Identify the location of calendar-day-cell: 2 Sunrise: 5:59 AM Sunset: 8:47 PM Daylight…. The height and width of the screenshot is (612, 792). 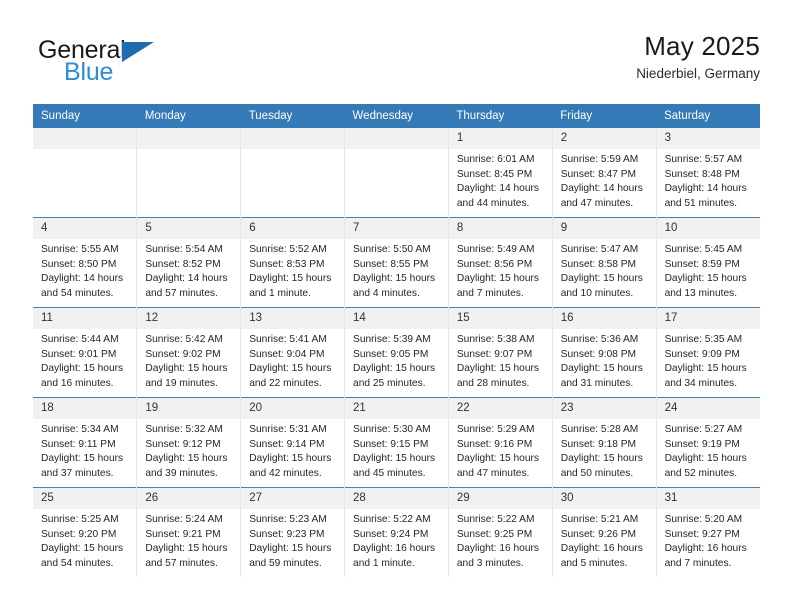
(604, 173).